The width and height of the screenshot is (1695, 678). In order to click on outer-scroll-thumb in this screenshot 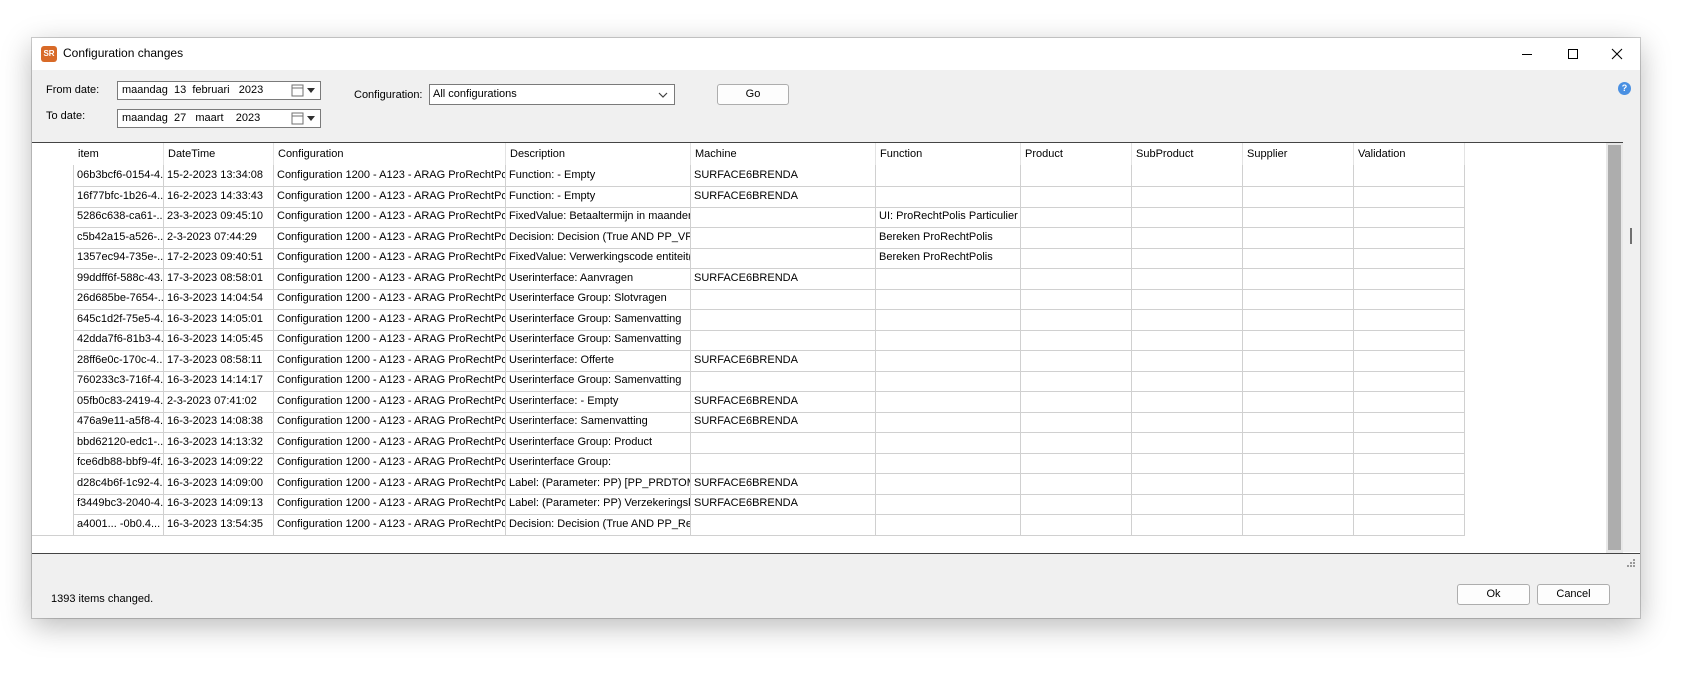, I will do `click(1631, 236)`.